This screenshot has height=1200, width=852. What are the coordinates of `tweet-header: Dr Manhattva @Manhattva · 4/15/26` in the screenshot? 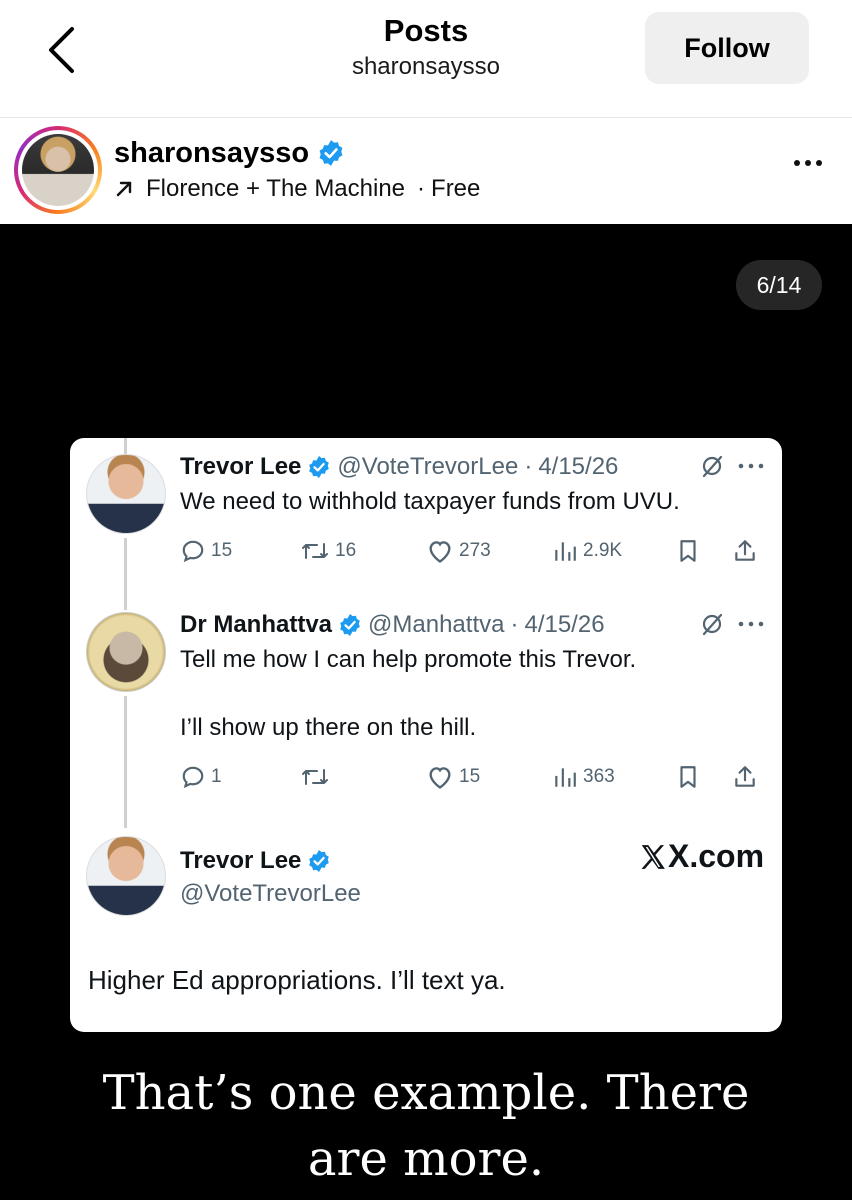 It's located at (392, 625).